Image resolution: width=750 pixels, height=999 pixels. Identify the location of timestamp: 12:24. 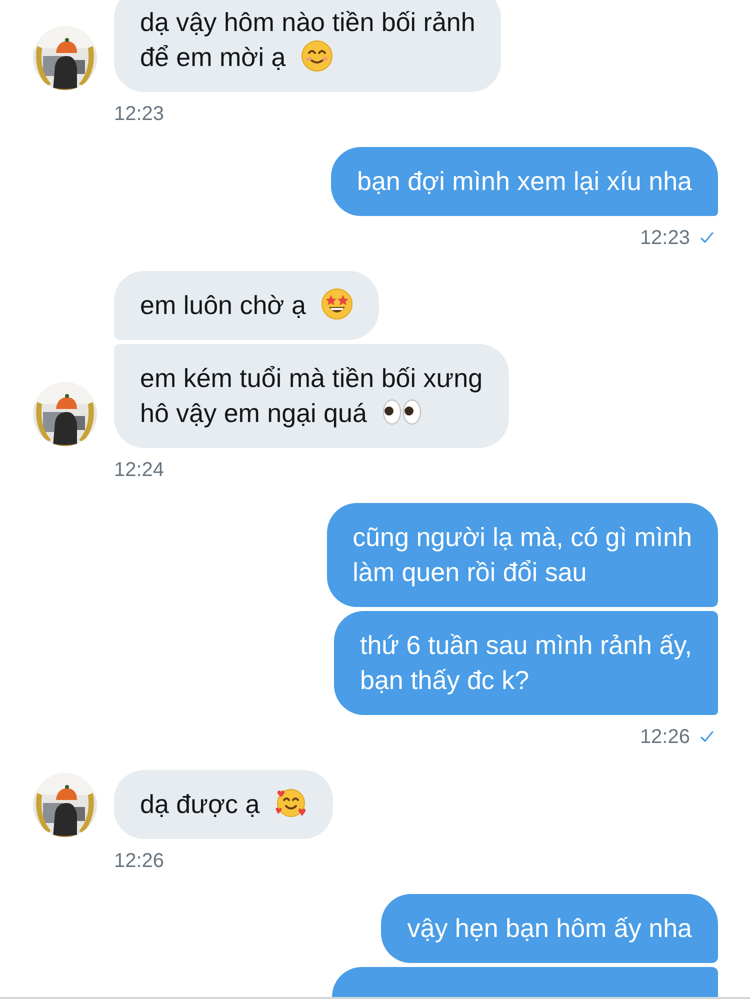
(139, 470).